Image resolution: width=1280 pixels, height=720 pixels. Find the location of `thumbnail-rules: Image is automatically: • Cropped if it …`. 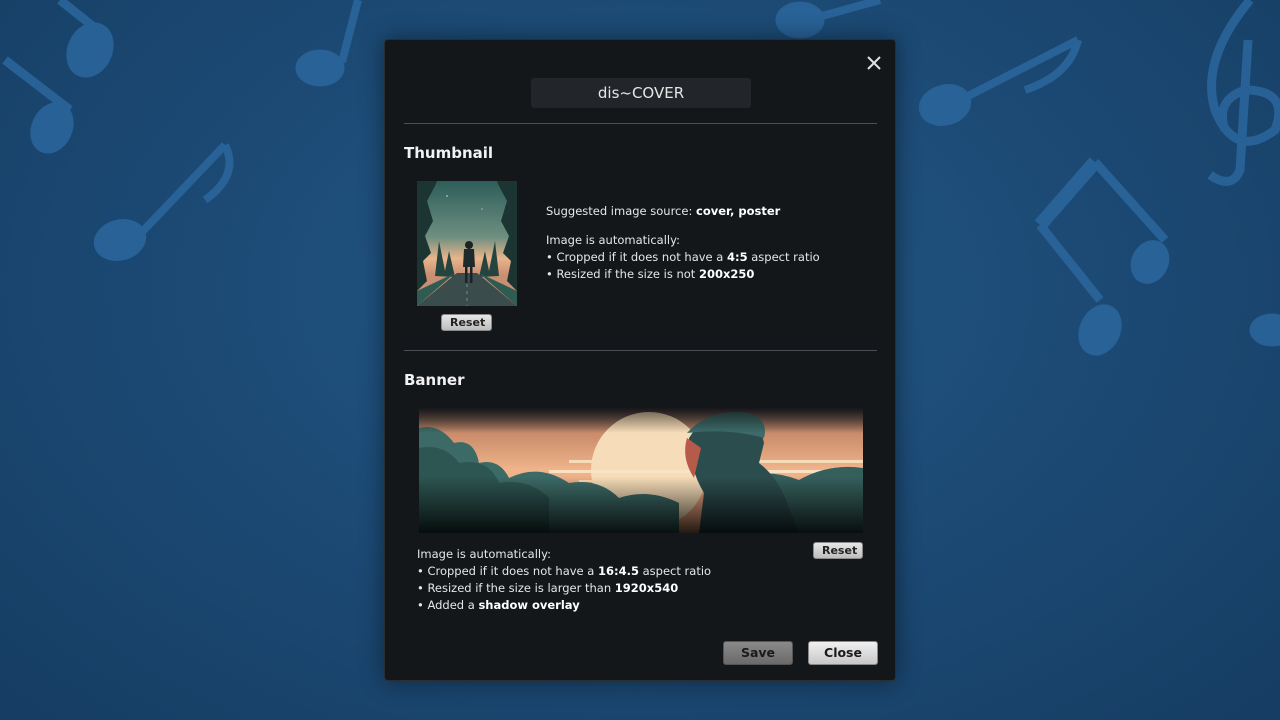

thumbnail-rules: Image is automatically: • Cropped if it … is located at coordinates (683, 257).